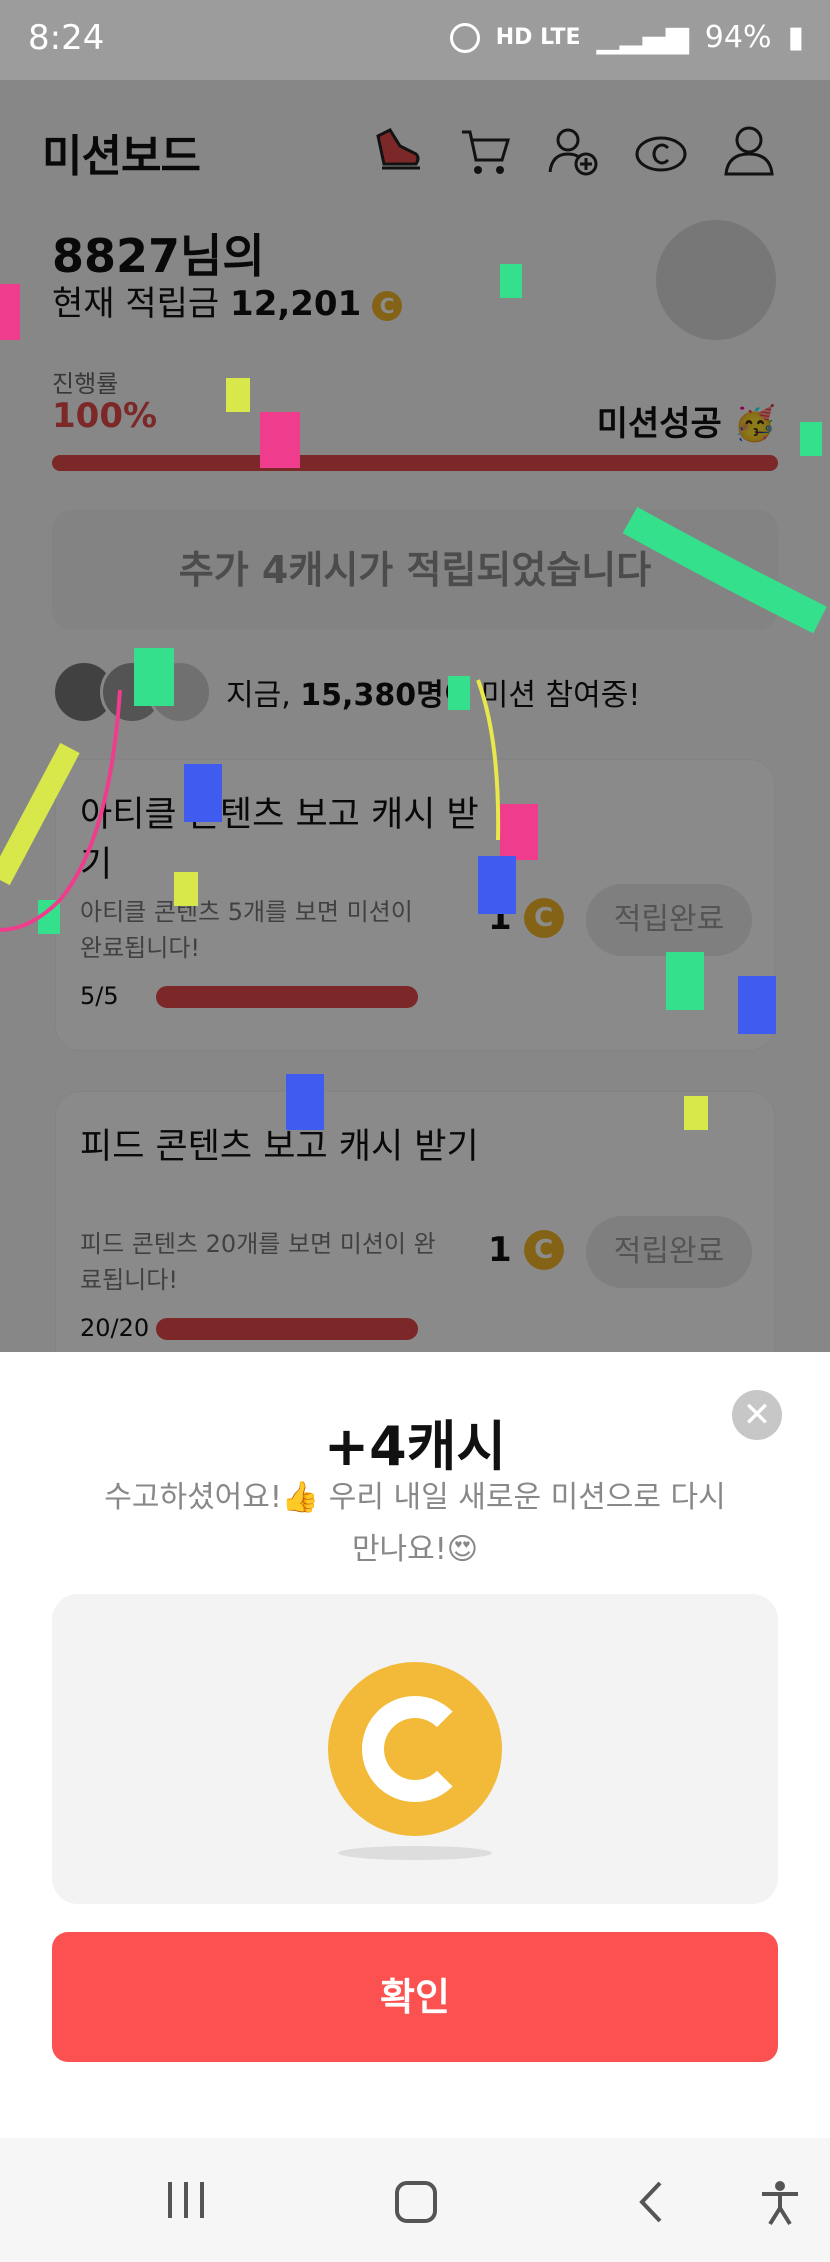 The width and height of the screenshot is (830, 2262). Describe the element at coordinates (757, 1415) in the screenshot. I see `close-icon: ✕` at that location.